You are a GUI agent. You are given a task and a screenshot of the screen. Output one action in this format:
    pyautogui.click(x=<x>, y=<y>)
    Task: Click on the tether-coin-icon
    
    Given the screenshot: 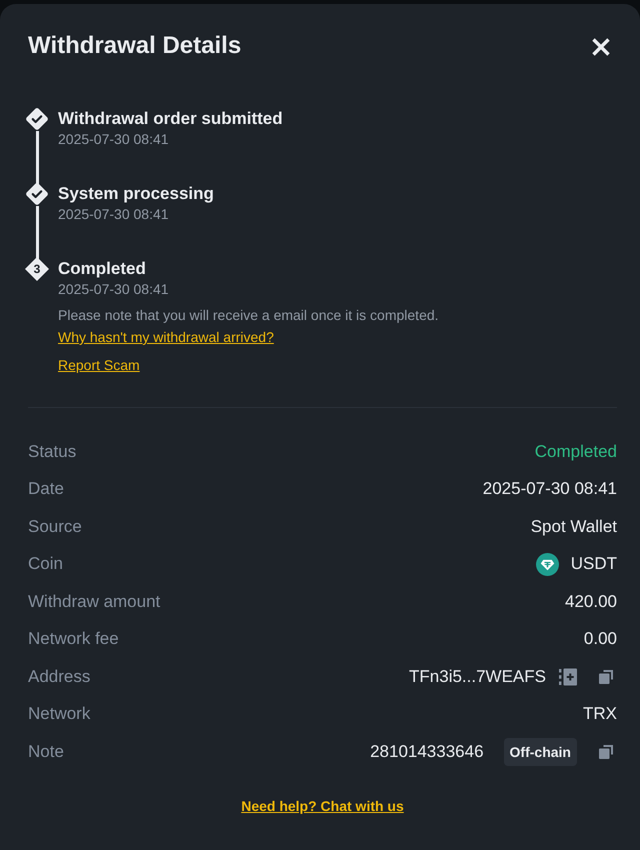 What is the action you would take?
    pyautogui.click(x=547, y=564)
    